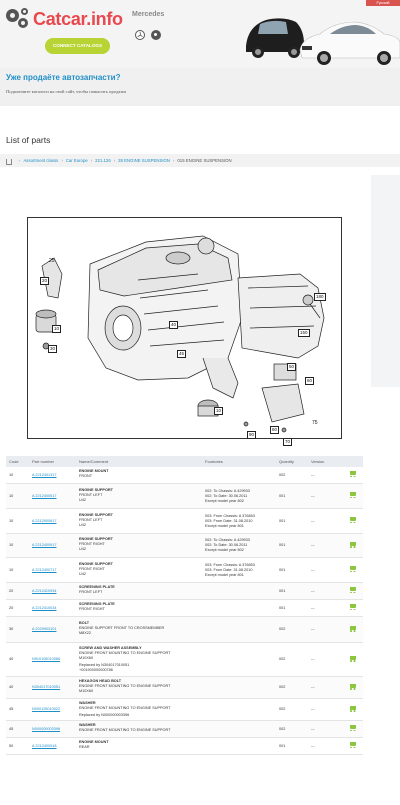  What do you see at coordinates (40, 160) in the screenshot?
I see `breadcrumb-assortment: Assortment classs` at bounding box center [40, 160].